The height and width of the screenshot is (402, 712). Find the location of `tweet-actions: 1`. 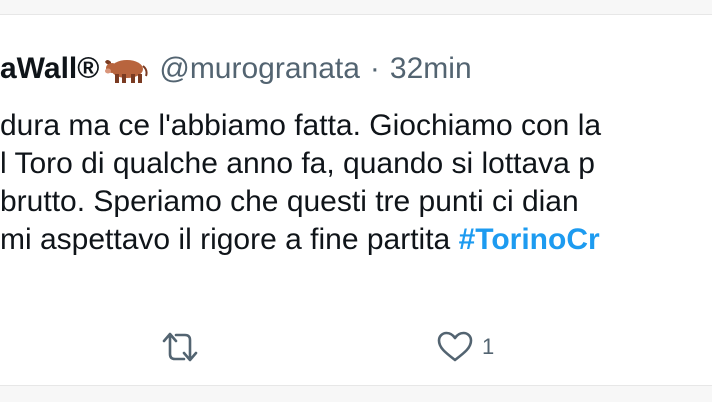

tweet-actions: 1 is located at coordinates (356, 347).